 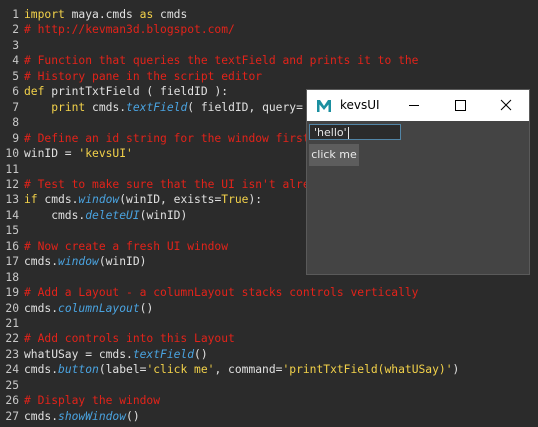 I want to click on code-token: # Display the window, so click(x=92, y=401).